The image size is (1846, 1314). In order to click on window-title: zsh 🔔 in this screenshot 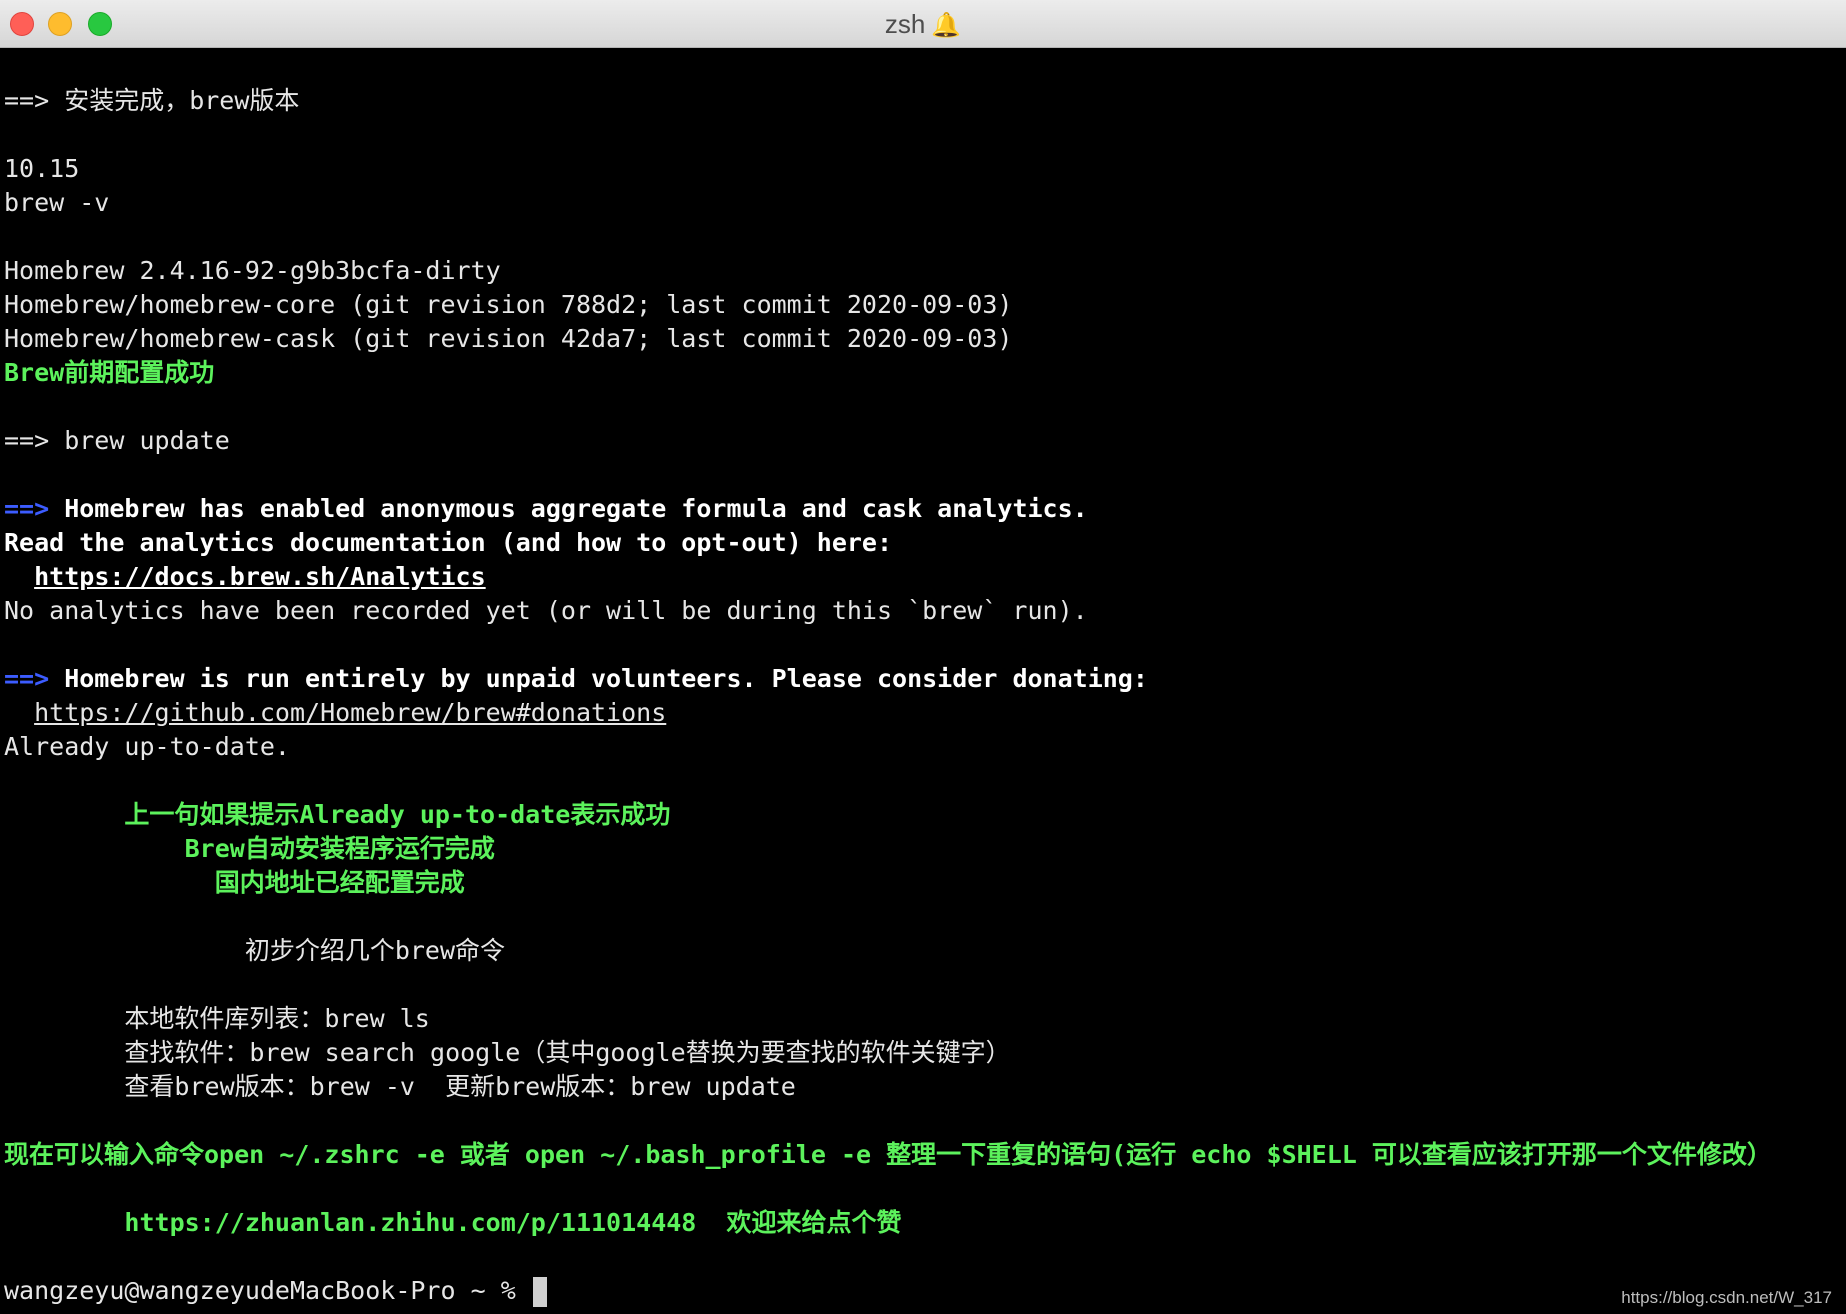, I will do `click(923, 24)`.